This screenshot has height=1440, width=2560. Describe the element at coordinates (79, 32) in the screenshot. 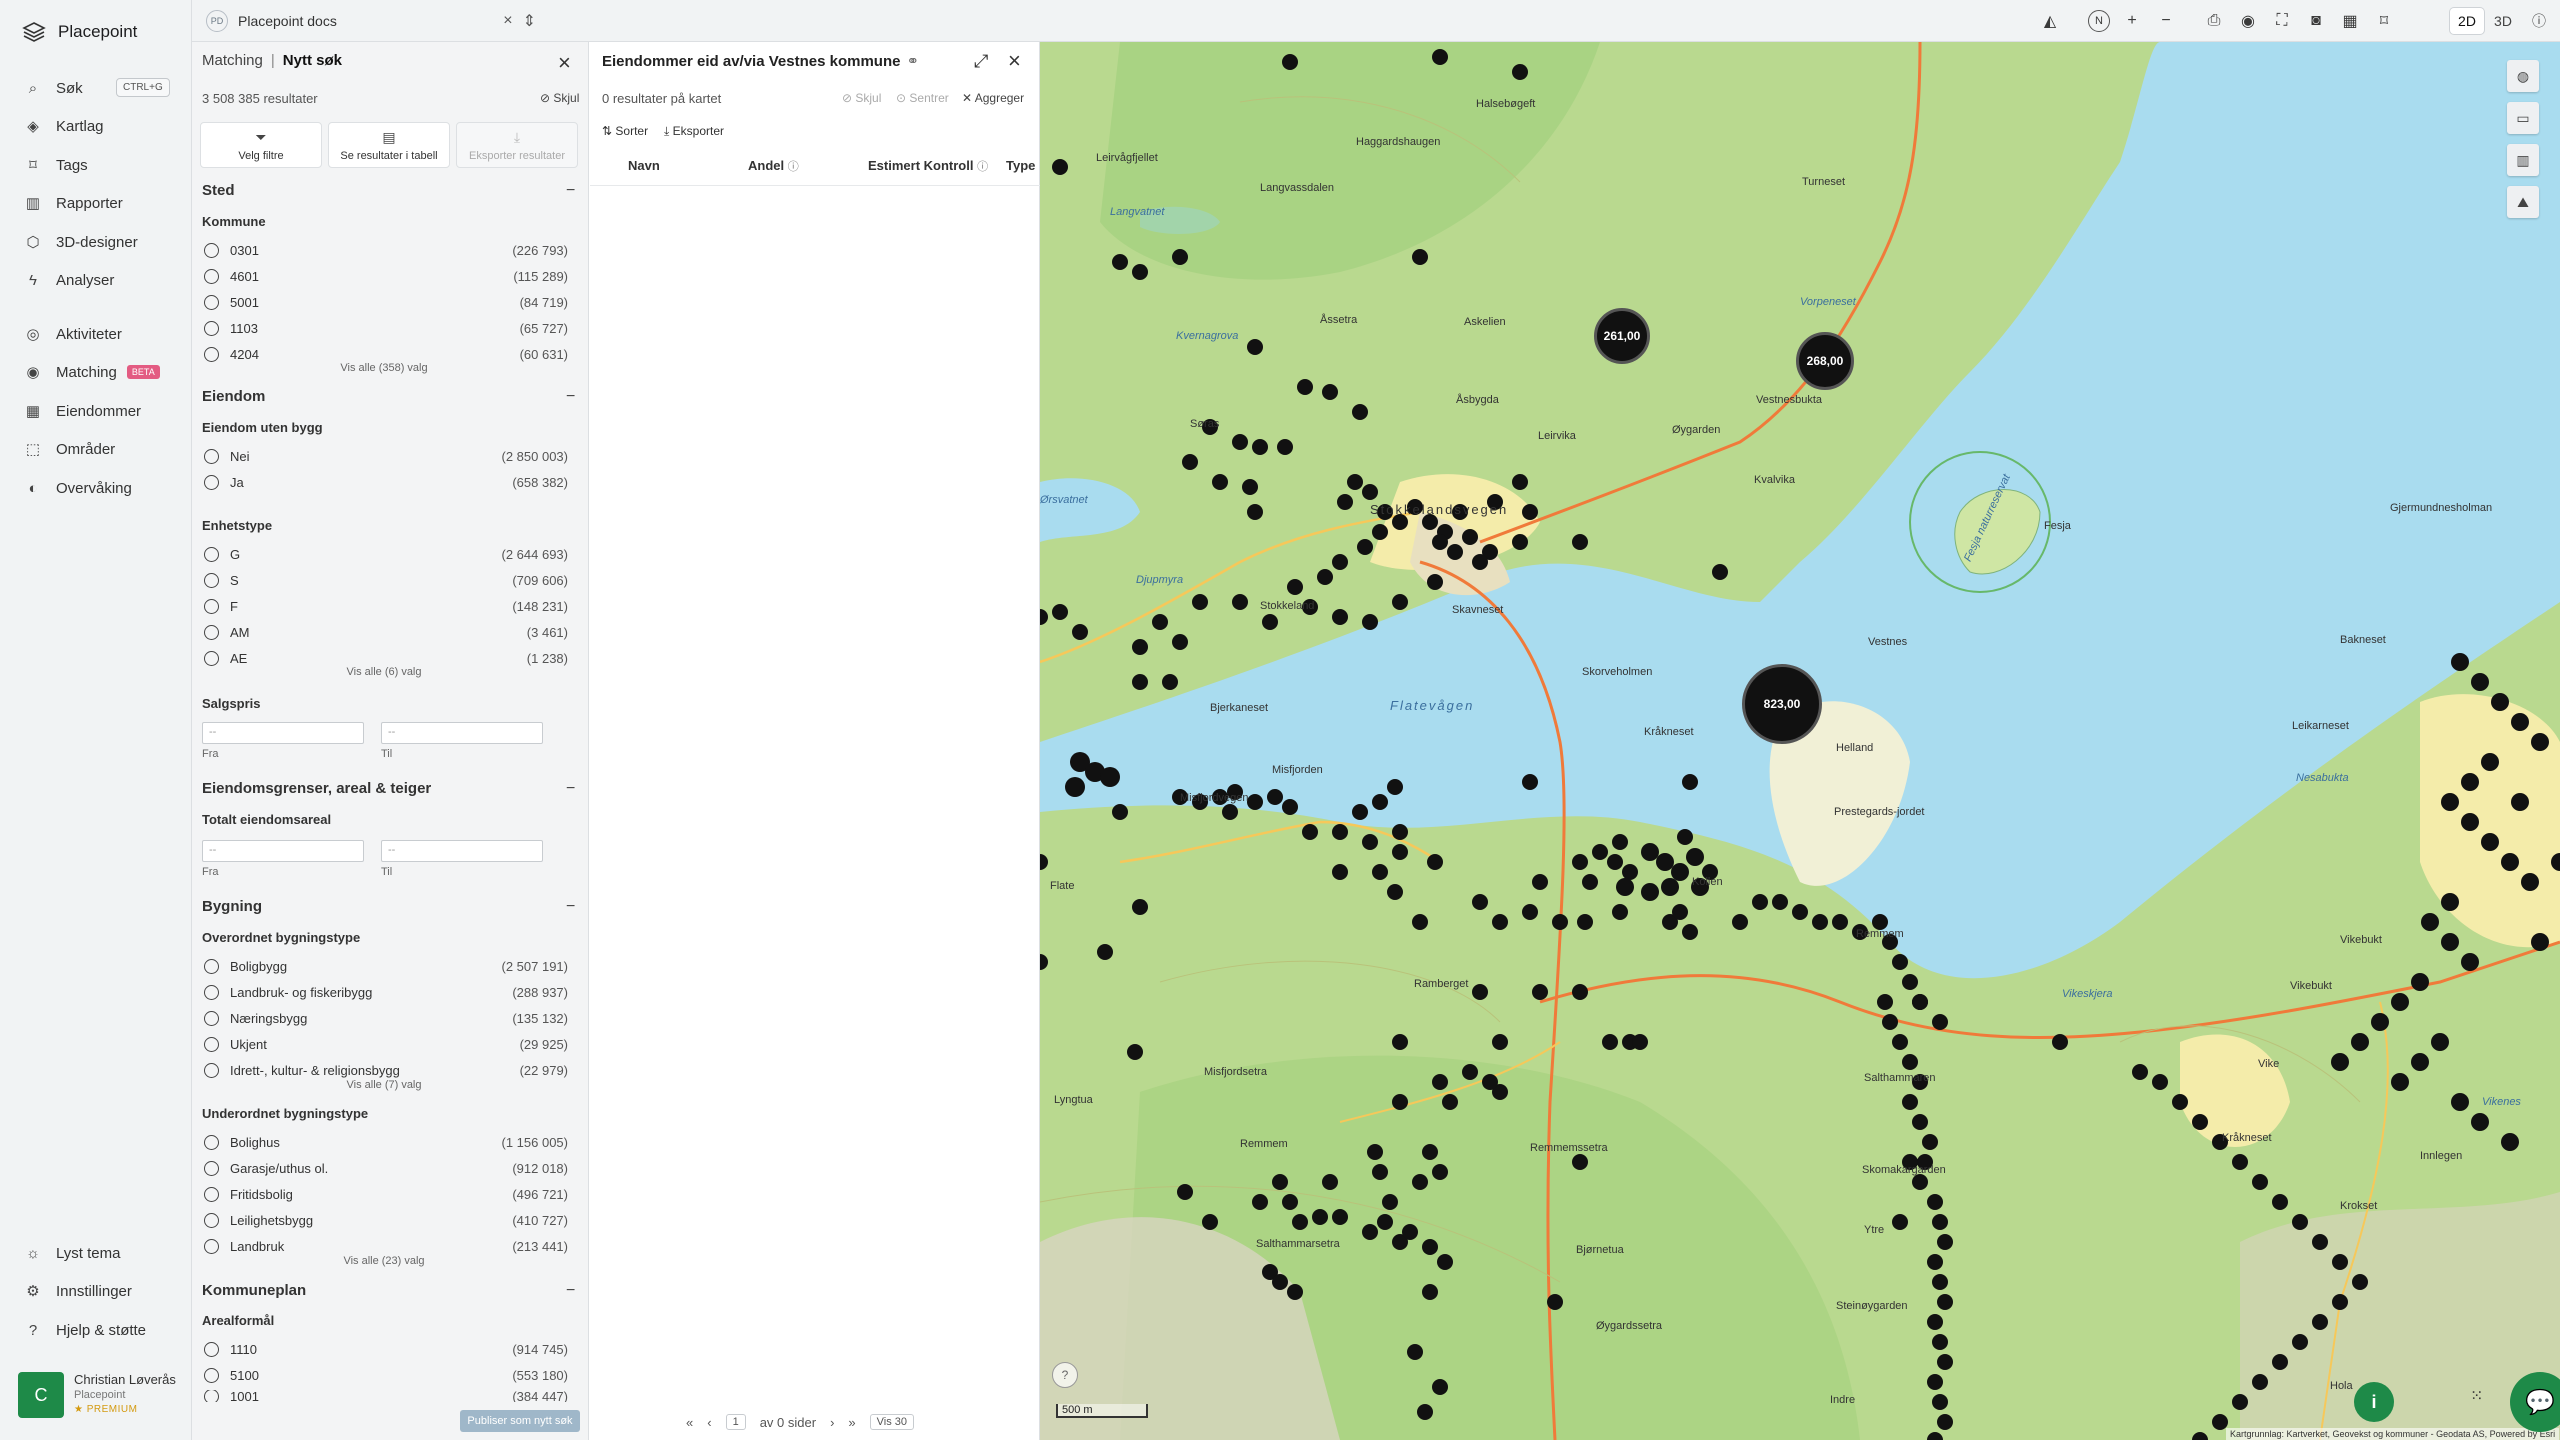

I see `brand: Placepoint` at that location.